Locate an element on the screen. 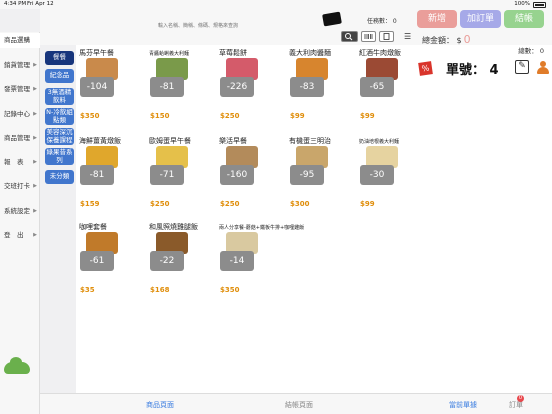 The image size is (552, 414). sidebar-item-label: 商品選購 is located at coordinates (17, 40).